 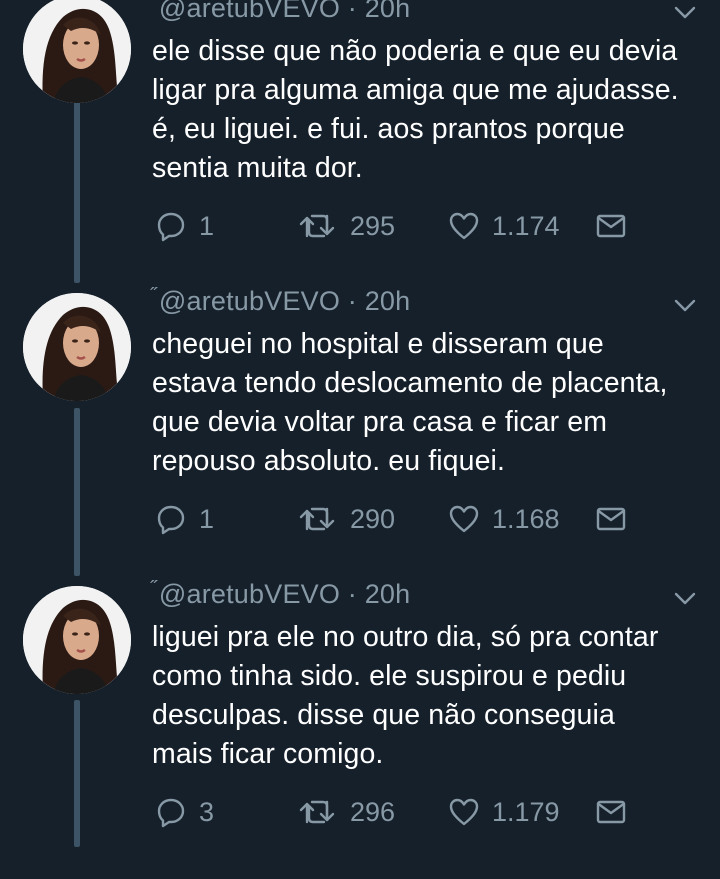 What do you see at coordinates (257, 168) in the screenshot?
I see `tweet-line: sentia muita dor.` at bounding box center [257, 168].